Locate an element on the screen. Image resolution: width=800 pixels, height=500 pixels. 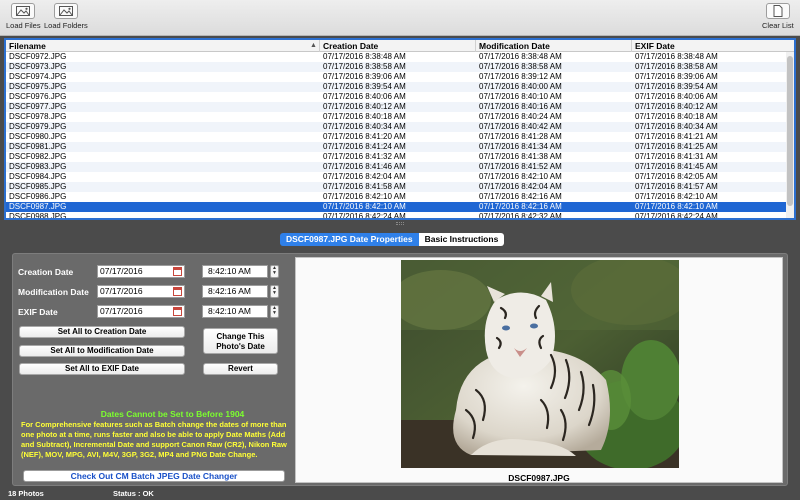
batch-changer-link: Check Out CM Batch JPEG Date Changer is located at coordinates (154, 476).